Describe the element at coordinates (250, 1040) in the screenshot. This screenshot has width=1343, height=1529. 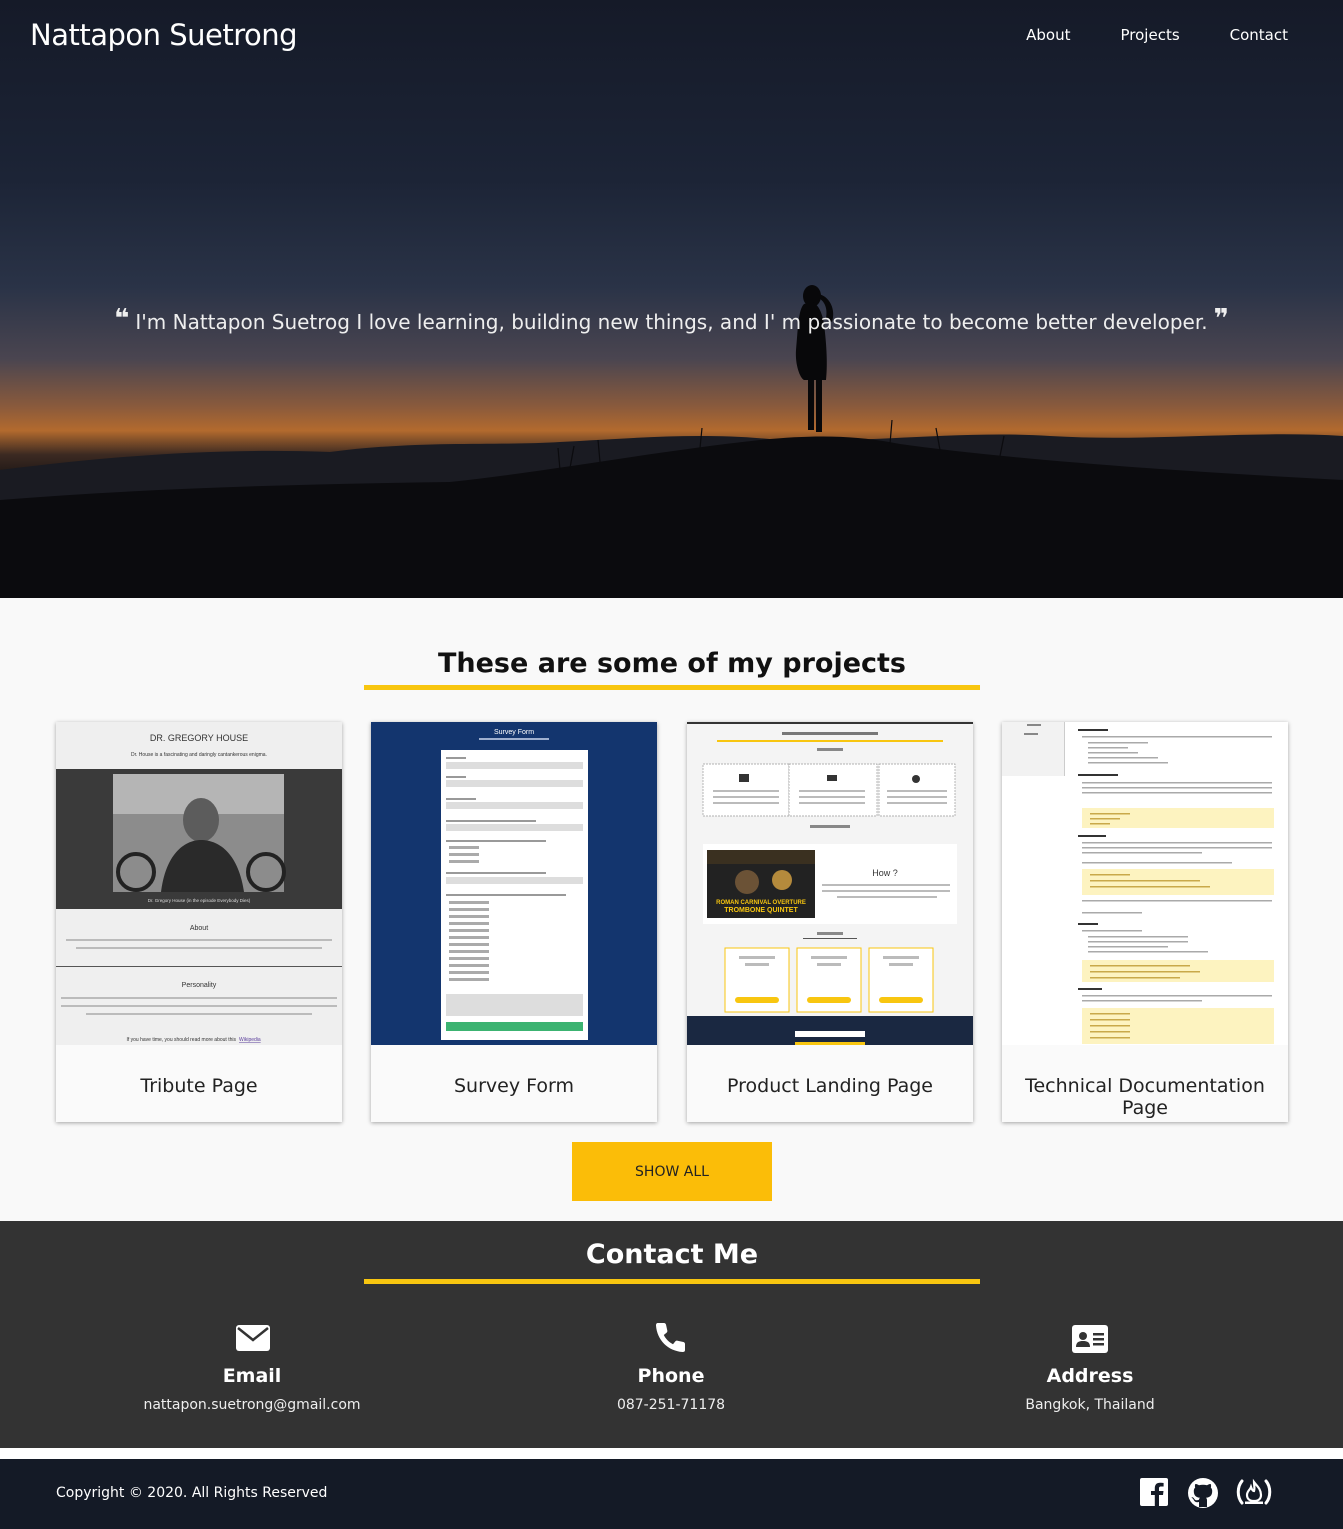
I see `tribute-thumb-link: Wikipedia` at that location.